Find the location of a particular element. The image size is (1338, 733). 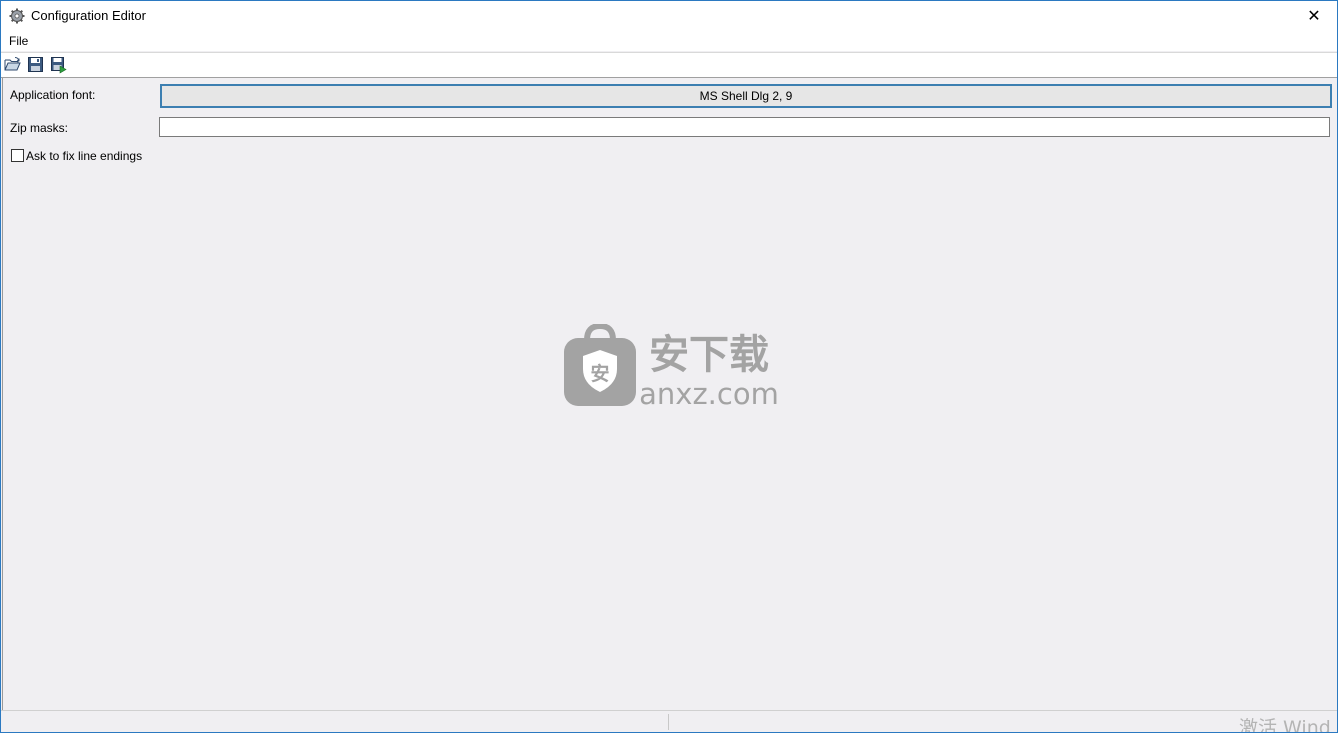

anxz-watermark: 安 安下载 anxz.com is located at coordinates (673, 366).